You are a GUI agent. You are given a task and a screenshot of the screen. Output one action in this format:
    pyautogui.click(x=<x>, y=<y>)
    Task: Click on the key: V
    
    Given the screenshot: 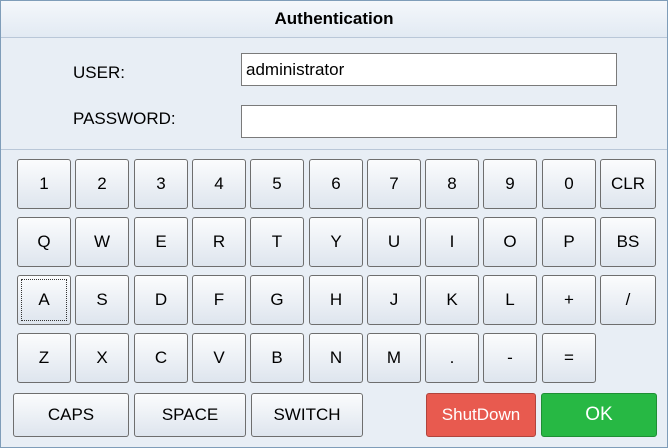 What is the action you would take?
    pyautogui.click(x=219, y=358)
    